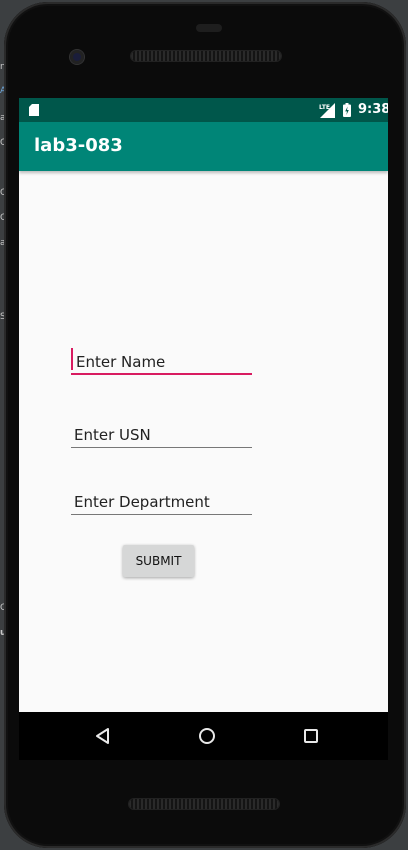  I want to click on recents-icon, so click(311, 736).